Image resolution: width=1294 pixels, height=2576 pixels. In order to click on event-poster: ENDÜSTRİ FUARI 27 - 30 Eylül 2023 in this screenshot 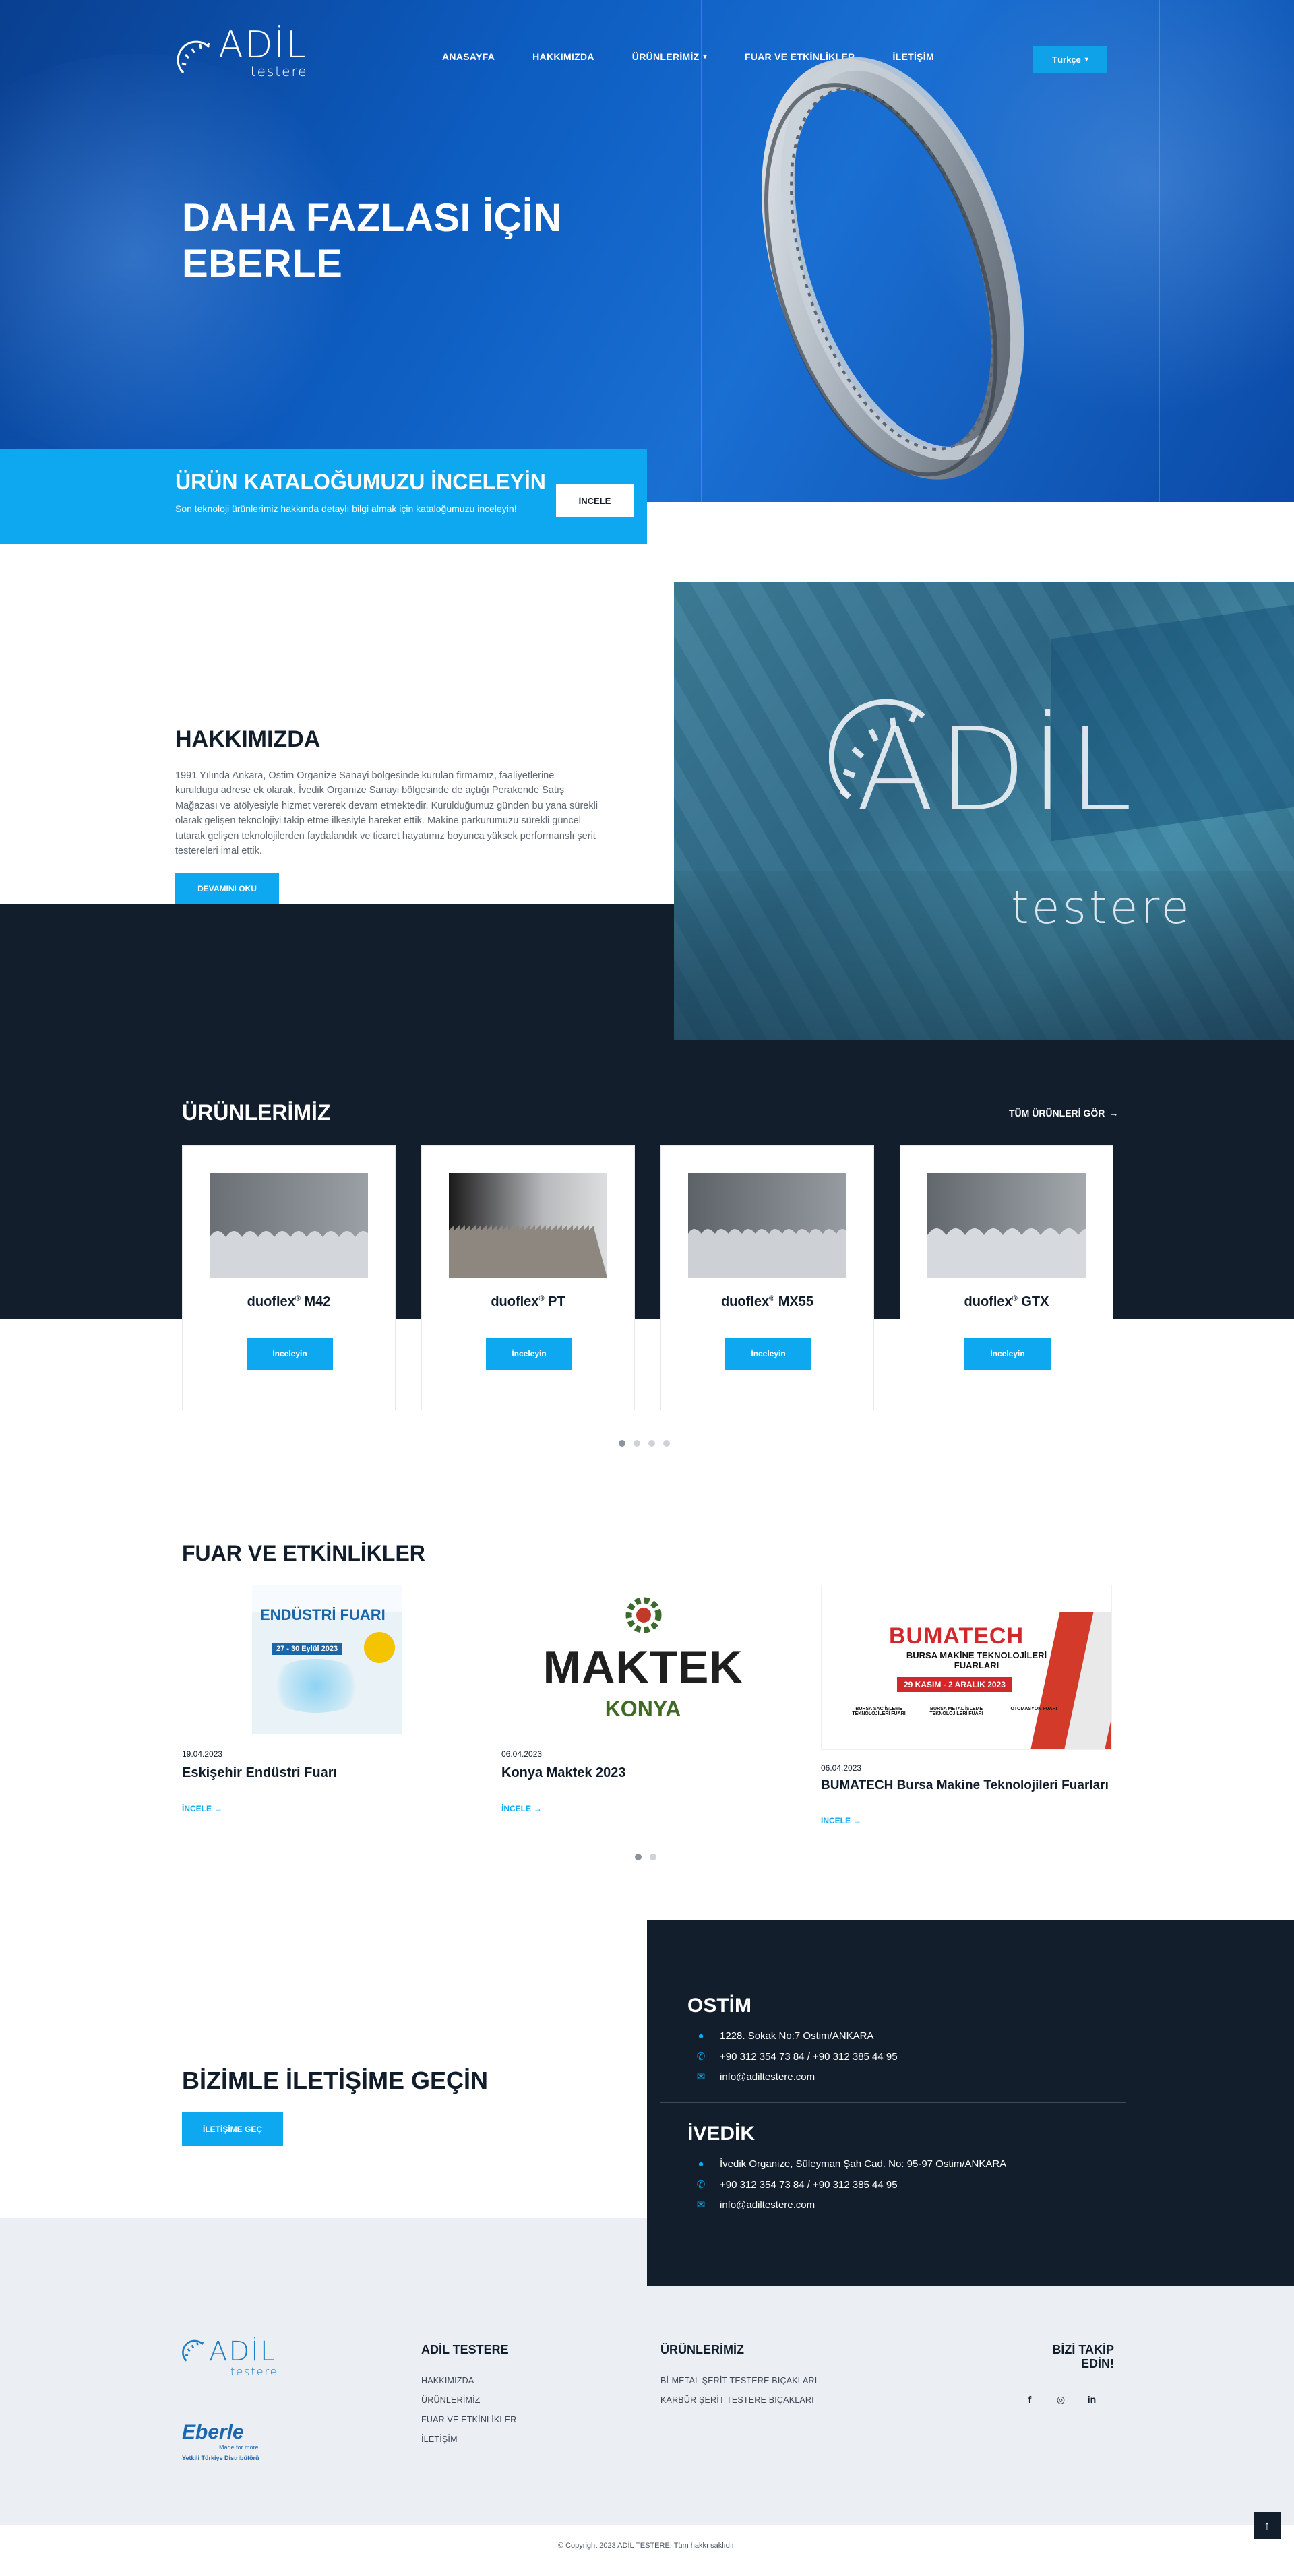, I will do `click(327, 1659)`.